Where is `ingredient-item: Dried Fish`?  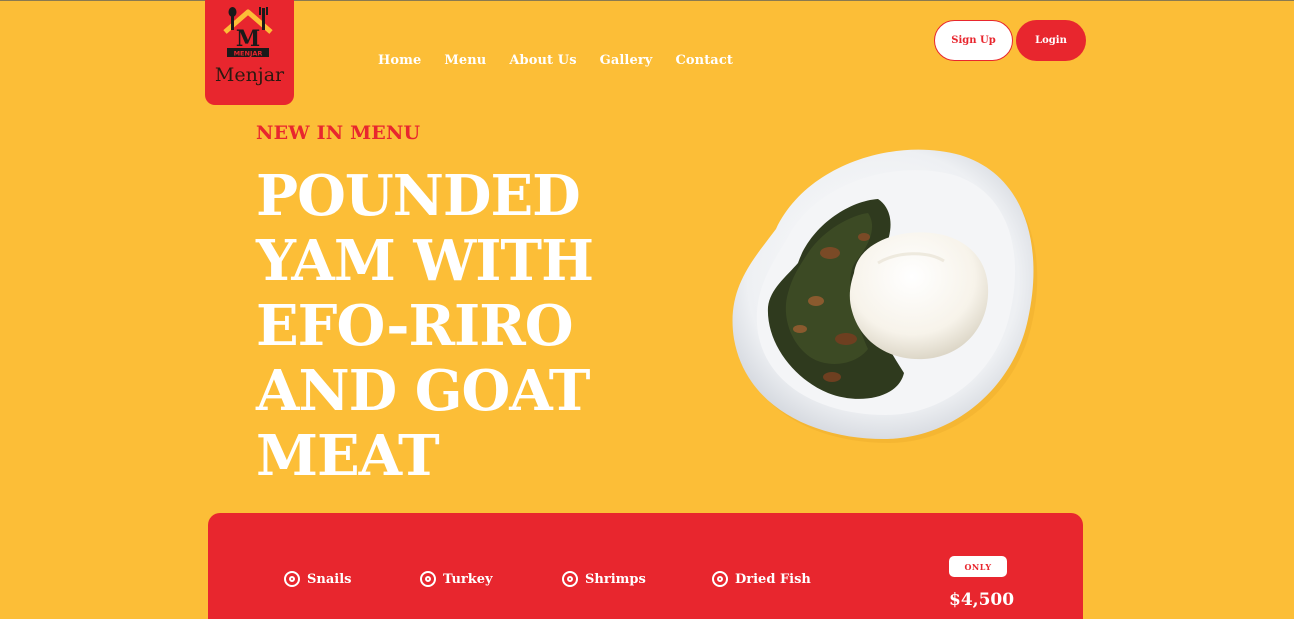
ingredient-item: Dried Fish is located at coordinates (761, 579).